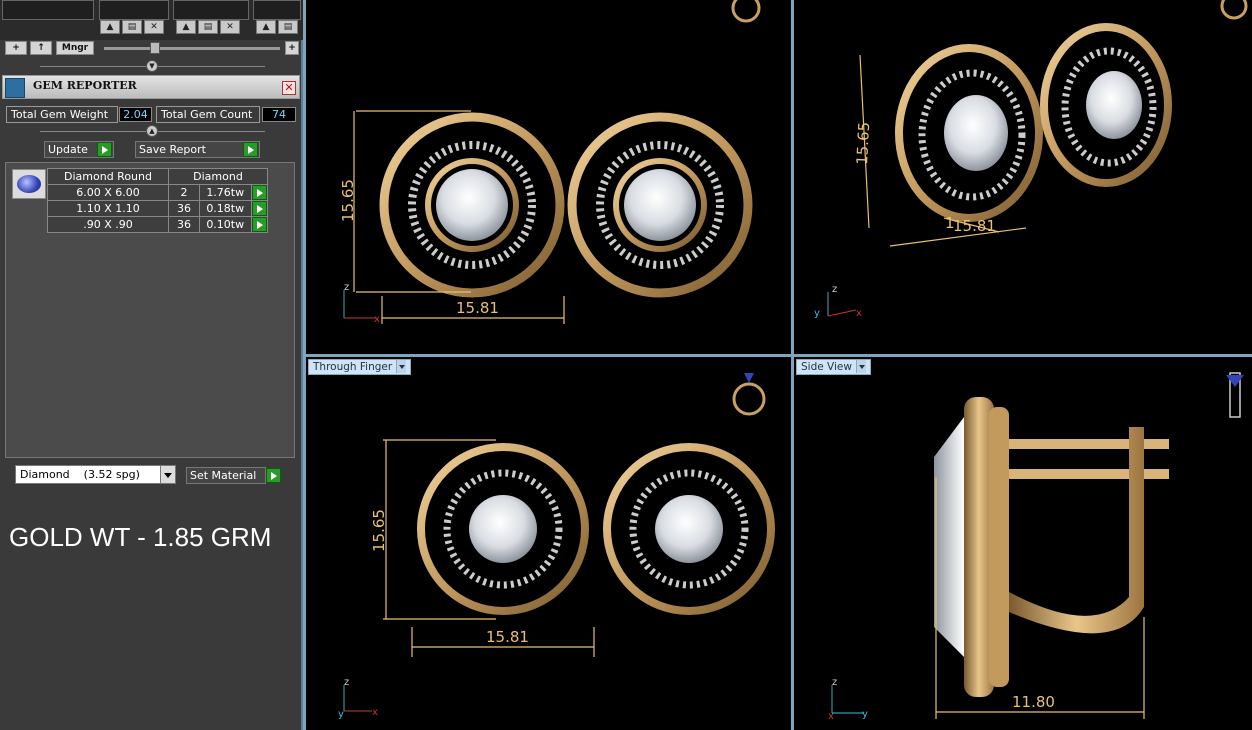  Describe the element at coordinates (151, 87) in the screenshot. I see `gem-reporter-header: GEM REPORTER ✕` at that location.